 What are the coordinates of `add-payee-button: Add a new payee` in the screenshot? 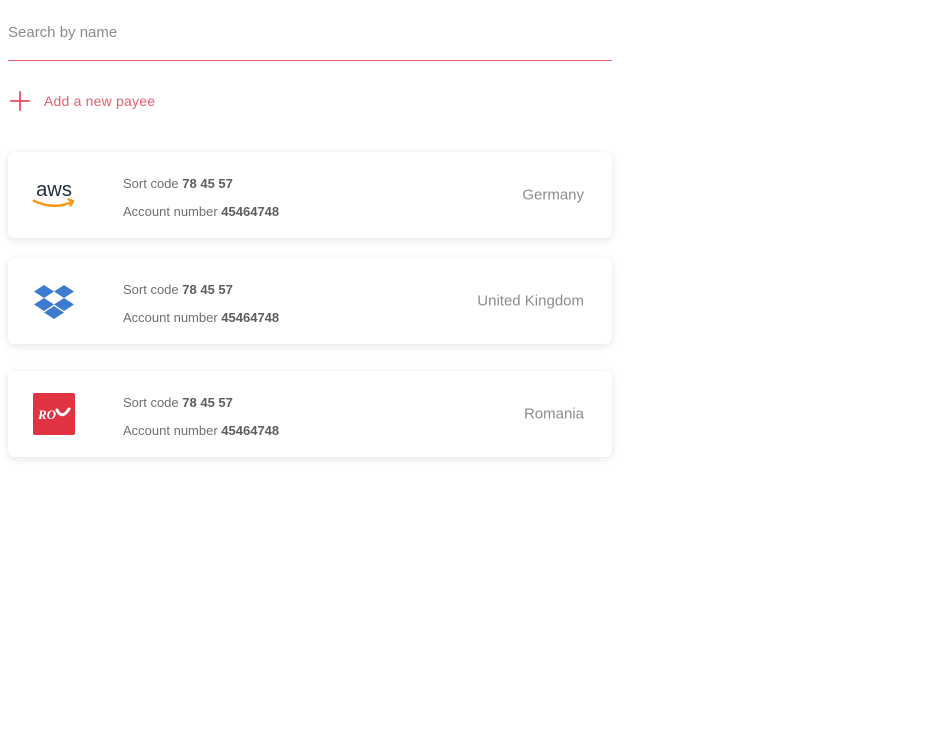 It's located at (82, 101).